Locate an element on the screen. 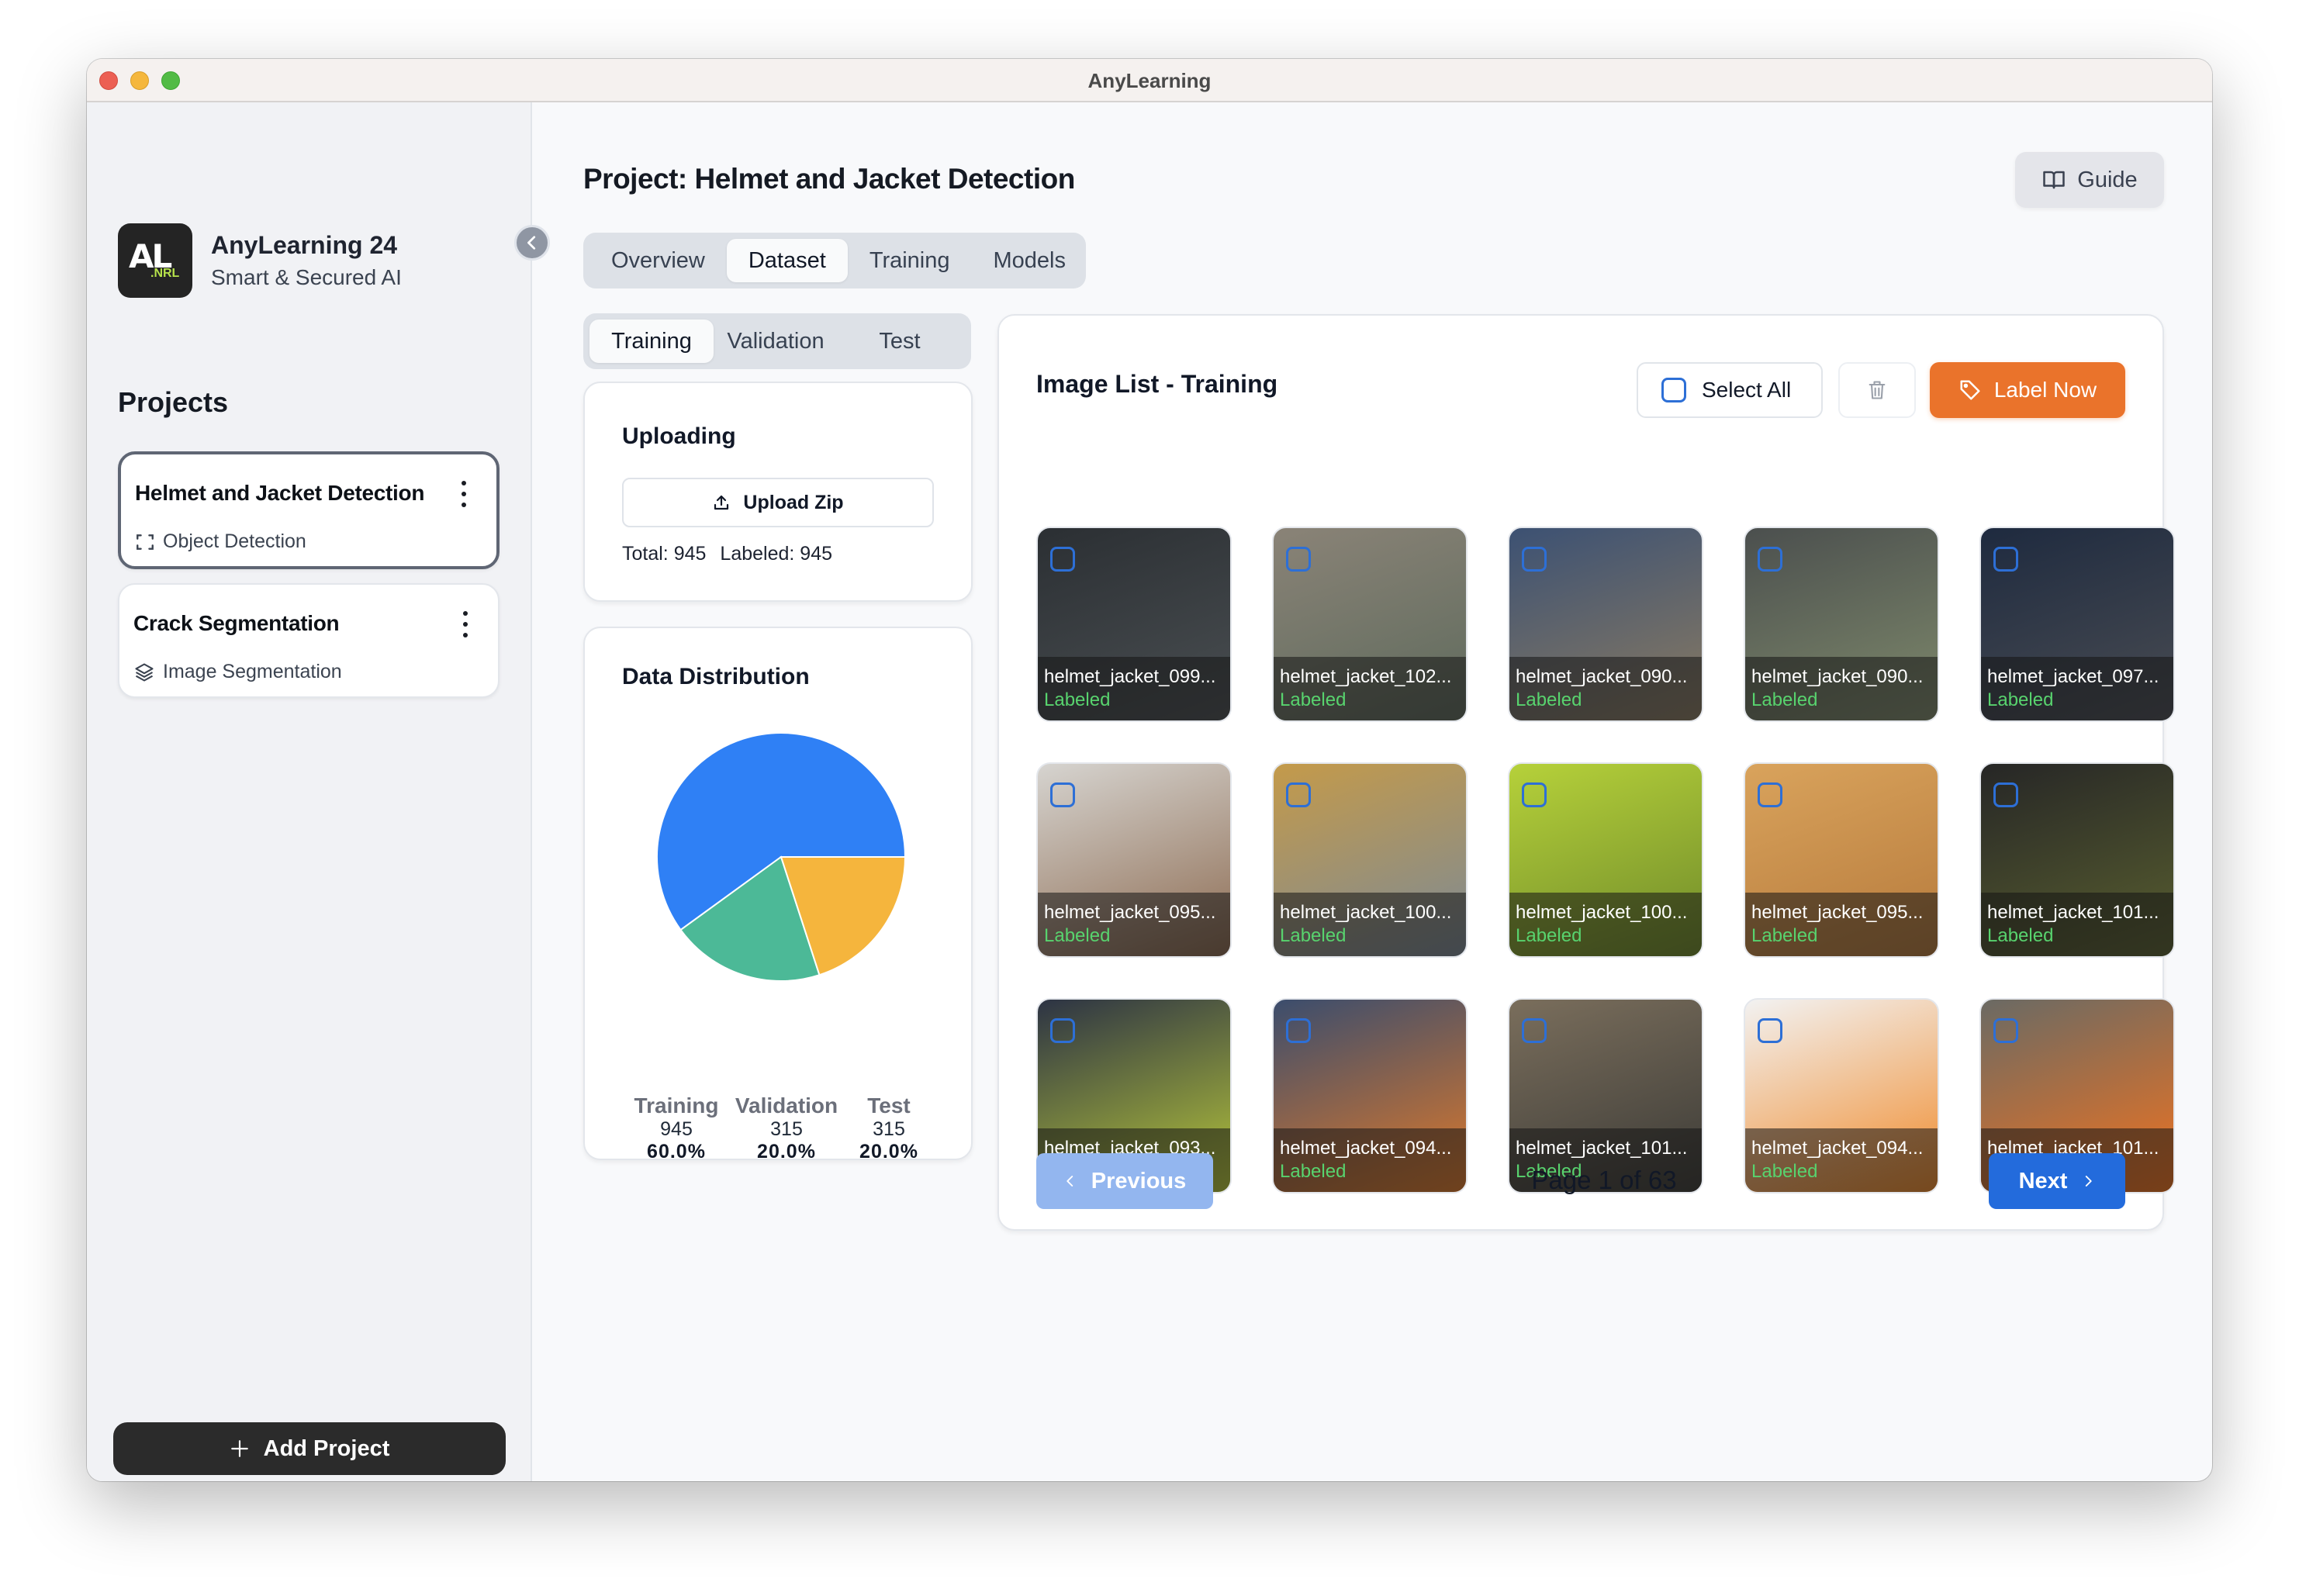 Image resolution: width=2299 pixels, height=1596 pixels. select-all-checkbox is located at coordinates (1673, 390).